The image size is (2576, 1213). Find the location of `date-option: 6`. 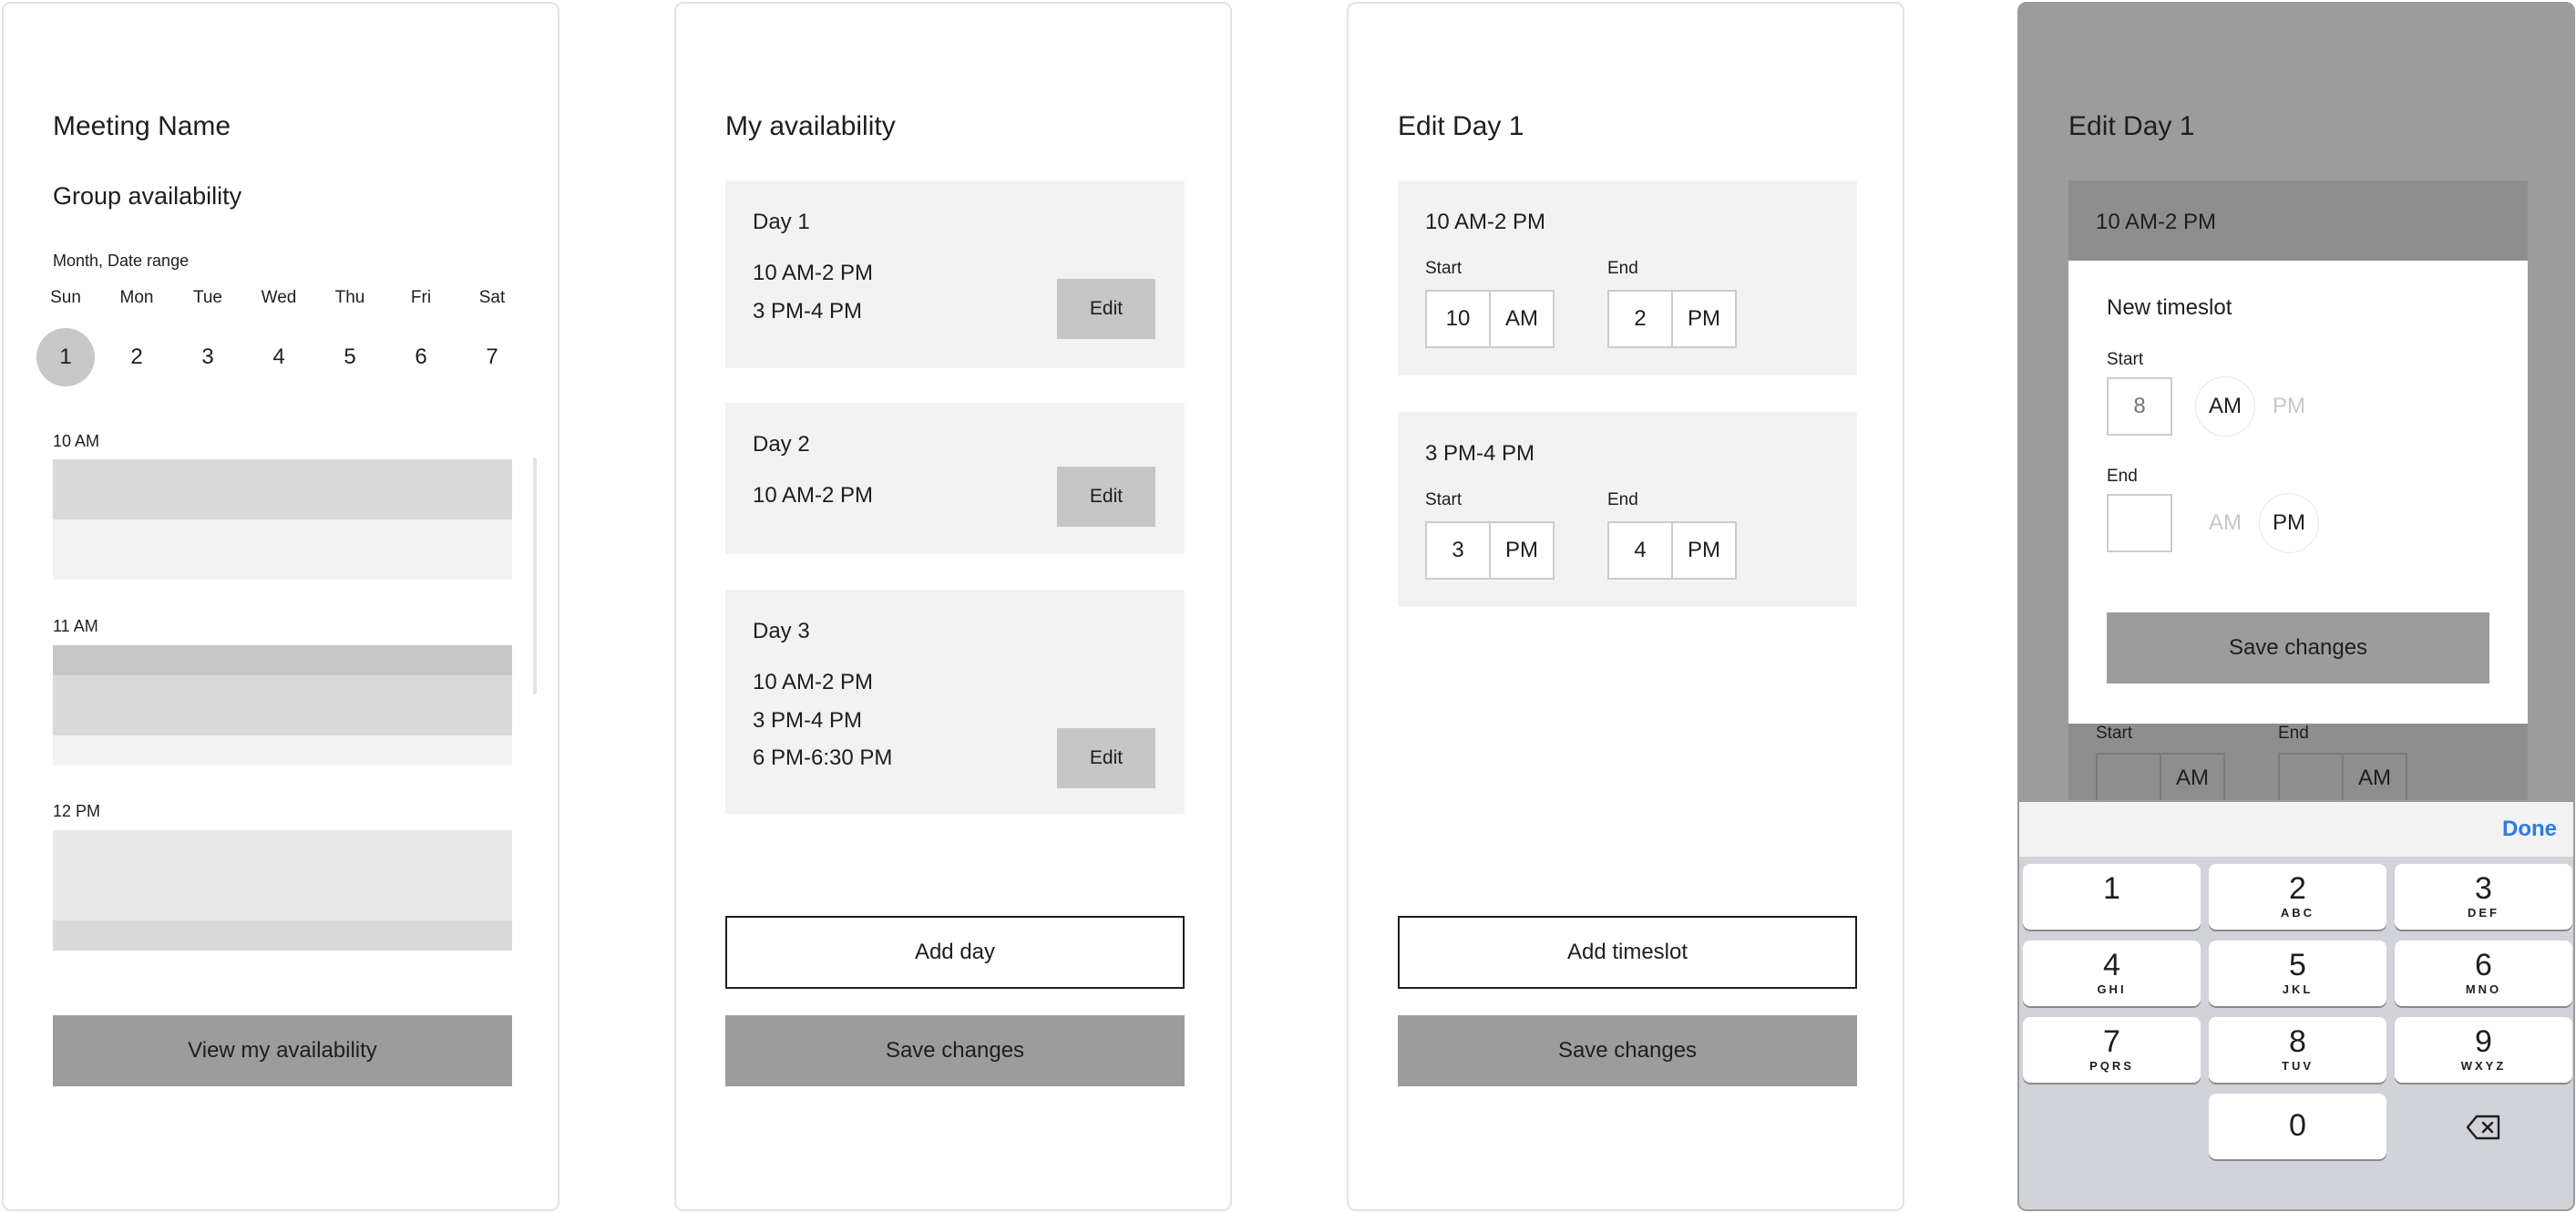

date-option: 6 is located at coordinates (421, 357).